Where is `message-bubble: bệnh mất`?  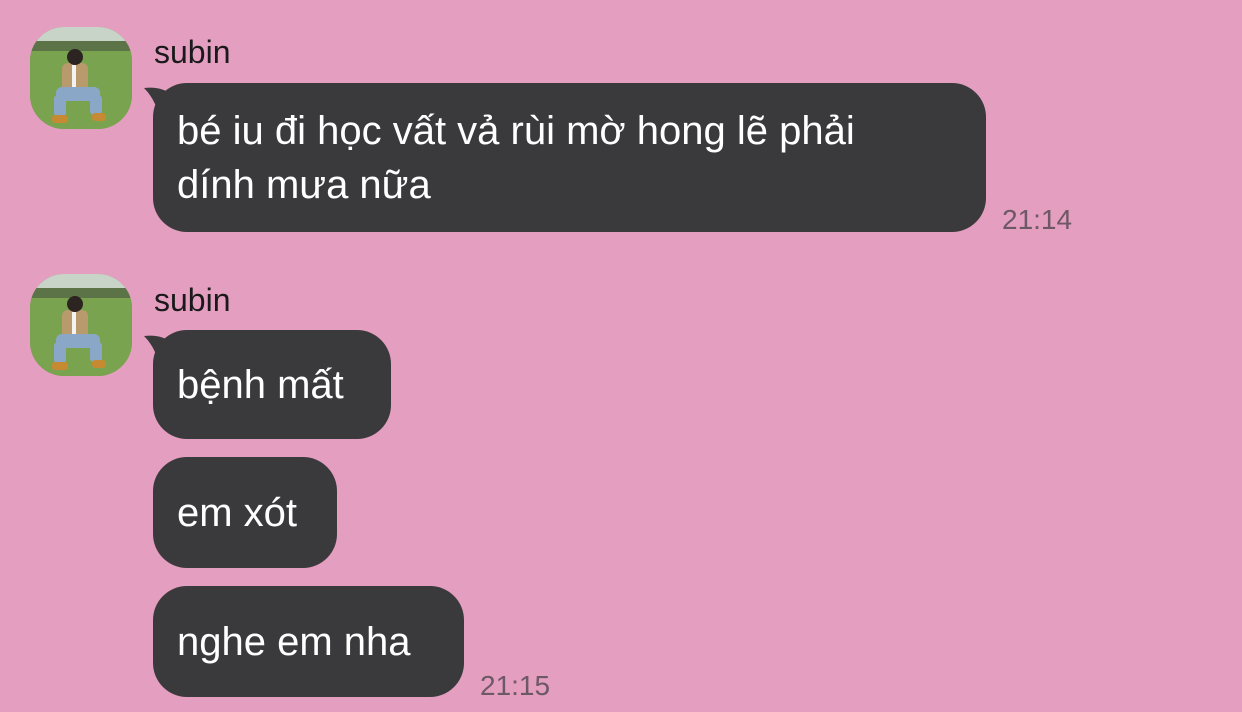 message-bubble: bệnh mất is located at coordinates (272, 384).